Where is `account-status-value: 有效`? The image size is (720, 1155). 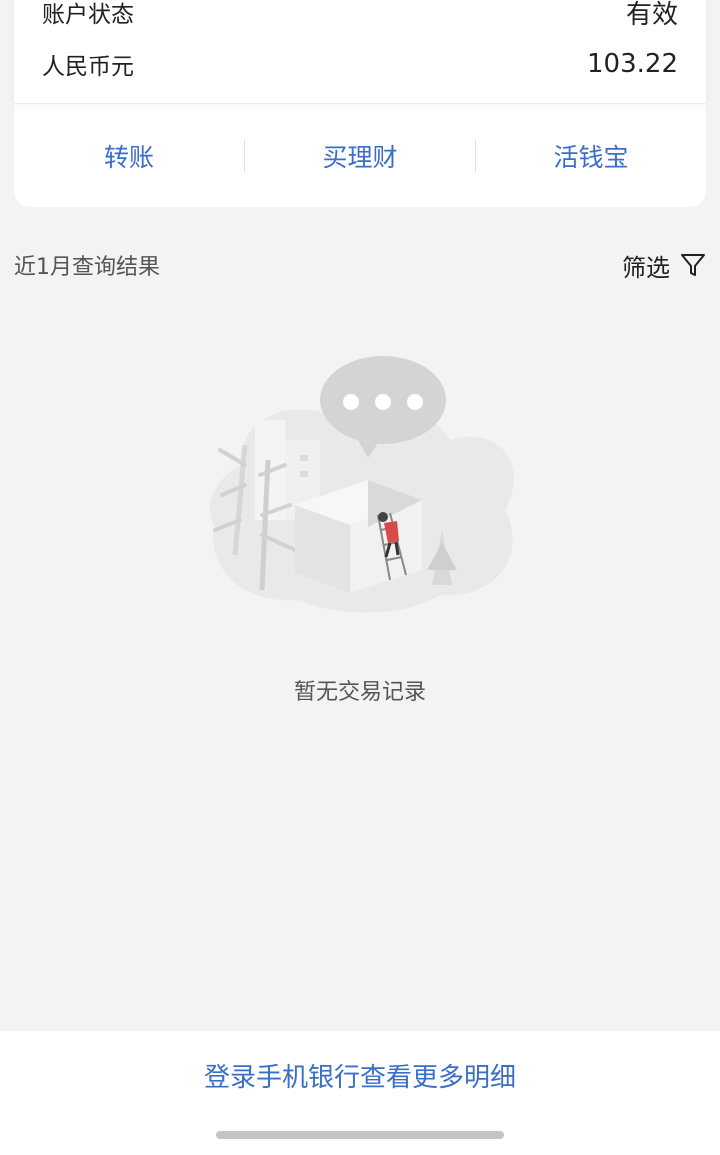 account-status-value: 有效 is located at coordinates (651, 15).